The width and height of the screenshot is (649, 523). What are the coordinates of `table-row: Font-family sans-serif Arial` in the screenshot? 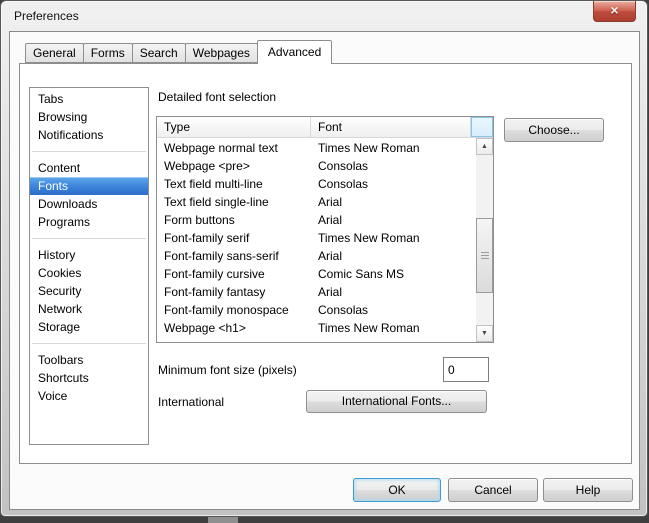 It's located at (316, 256).